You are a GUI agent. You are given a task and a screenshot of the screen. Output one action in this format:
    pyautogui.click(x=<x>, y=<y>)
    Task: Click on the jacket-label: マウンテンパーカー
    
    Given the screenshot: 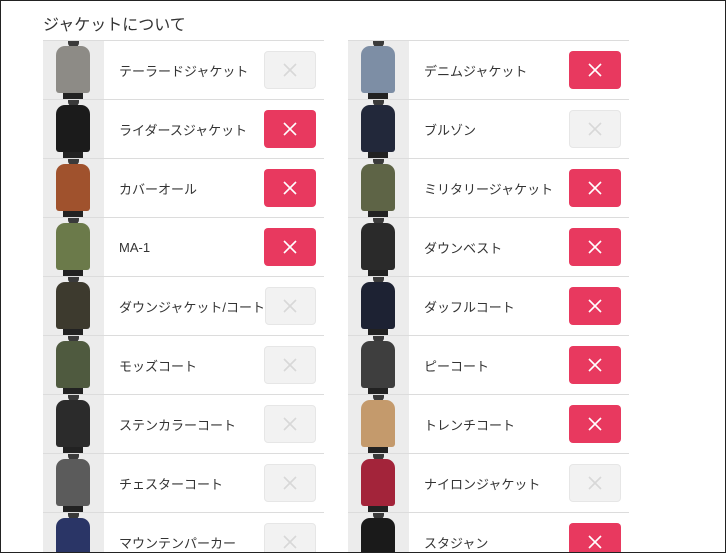 What is the action you would take?
    pyautogui.click(x=178, y=543)
    